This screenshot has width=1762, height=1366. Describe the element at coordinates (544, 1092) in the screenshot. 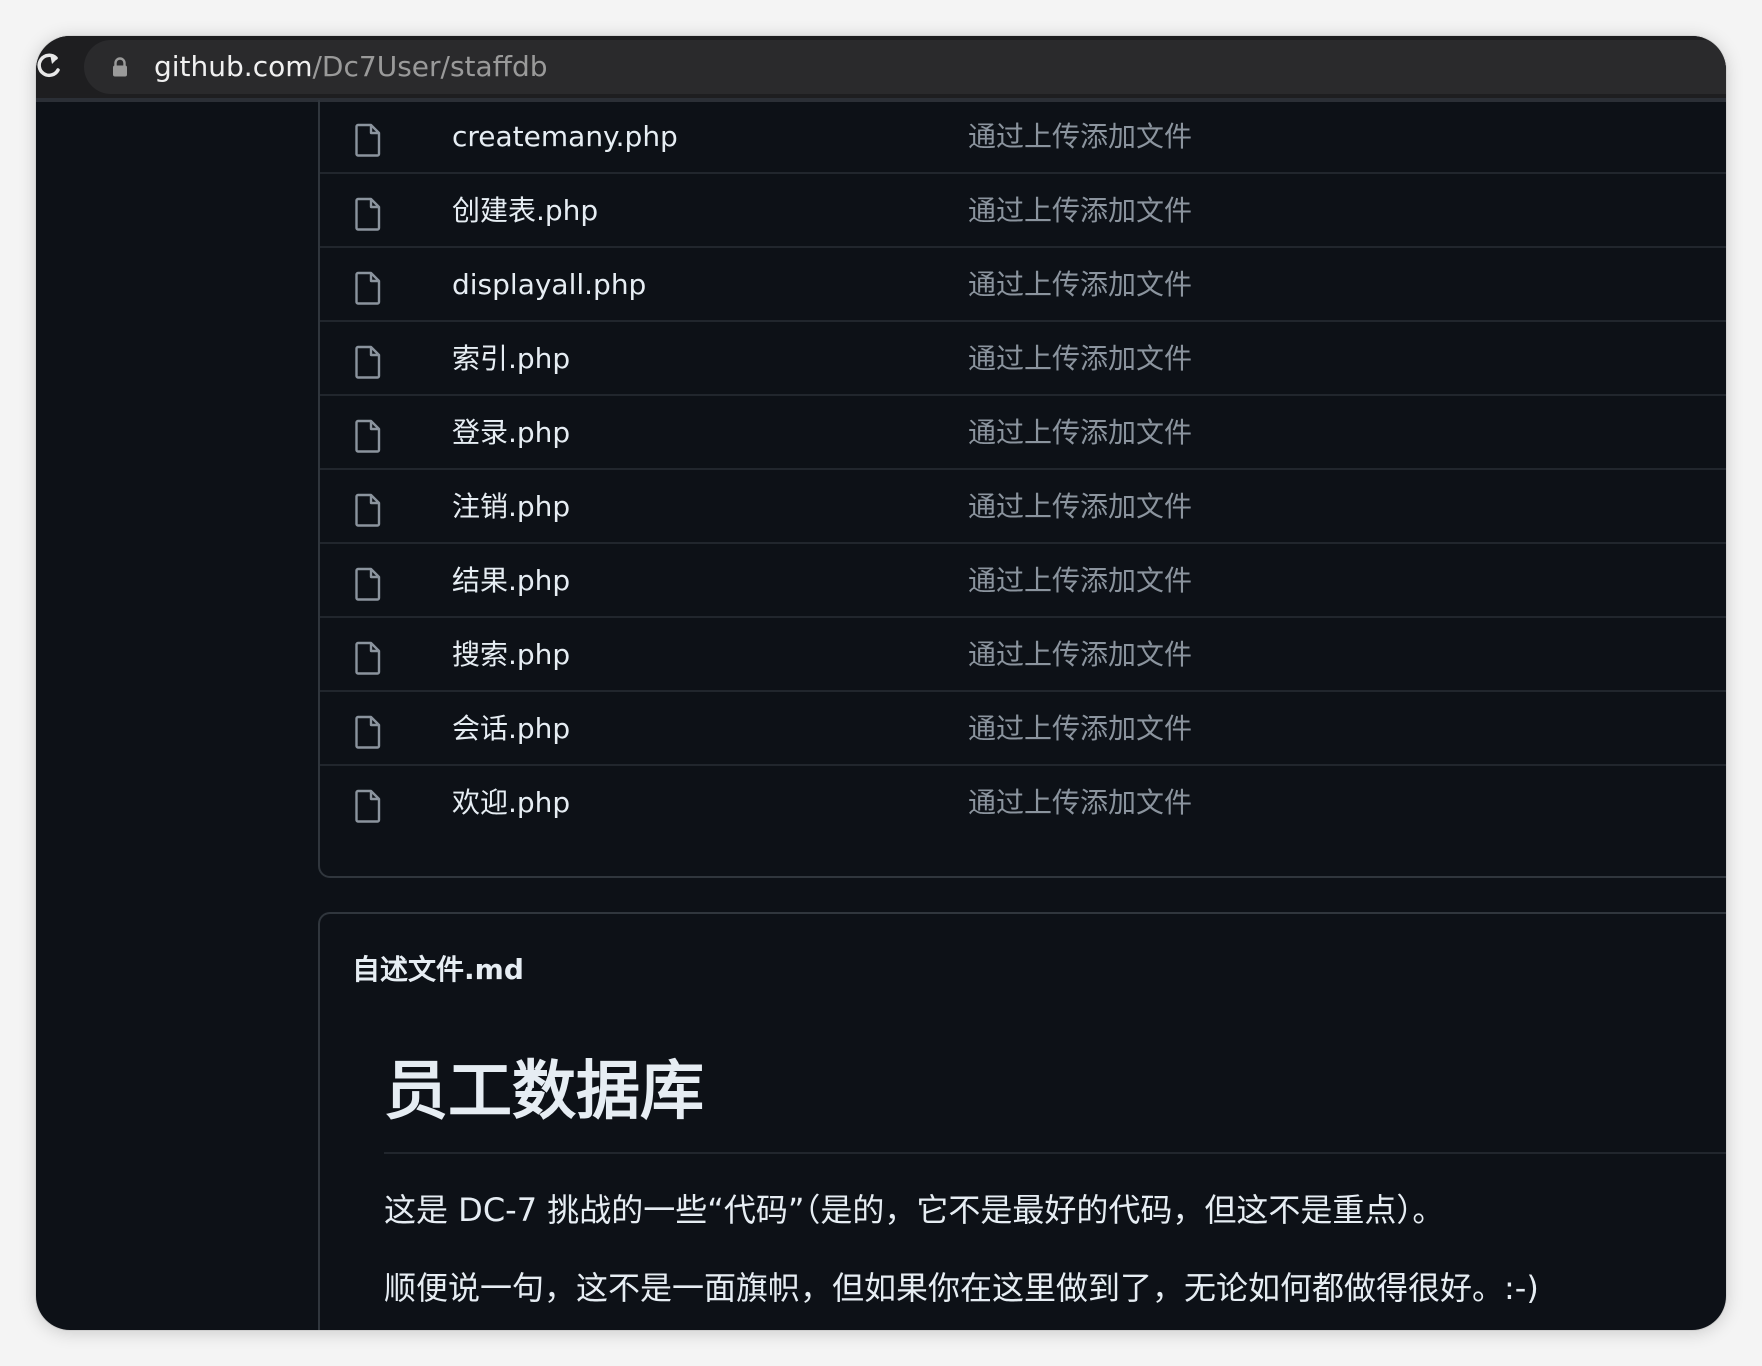

I see `readme-heading: 员工数据库` at that location.